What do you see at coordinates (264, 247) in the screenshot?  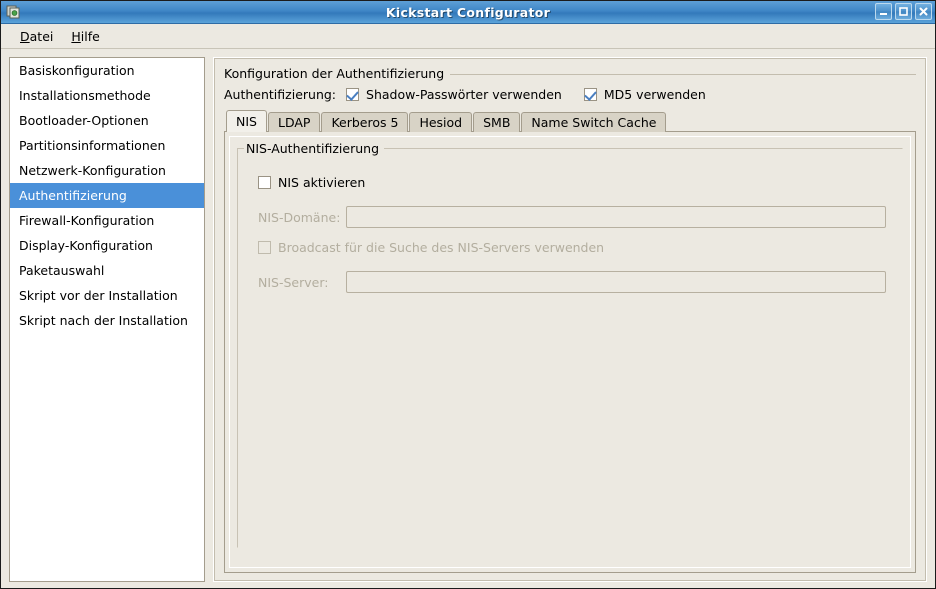 I see `nis-broadcast-checkbox` at bounding box center [264, 247].